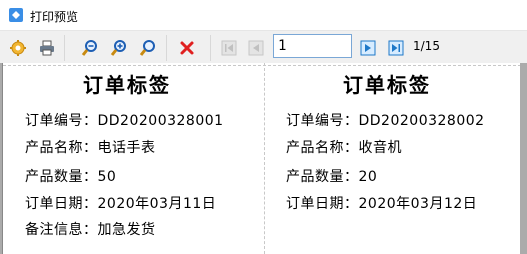 Image resolution: width=527 pixels, height=254 pixels. Describe the element at coordinates (47, 48) in the screenshot. I see `print-icon` at that location.